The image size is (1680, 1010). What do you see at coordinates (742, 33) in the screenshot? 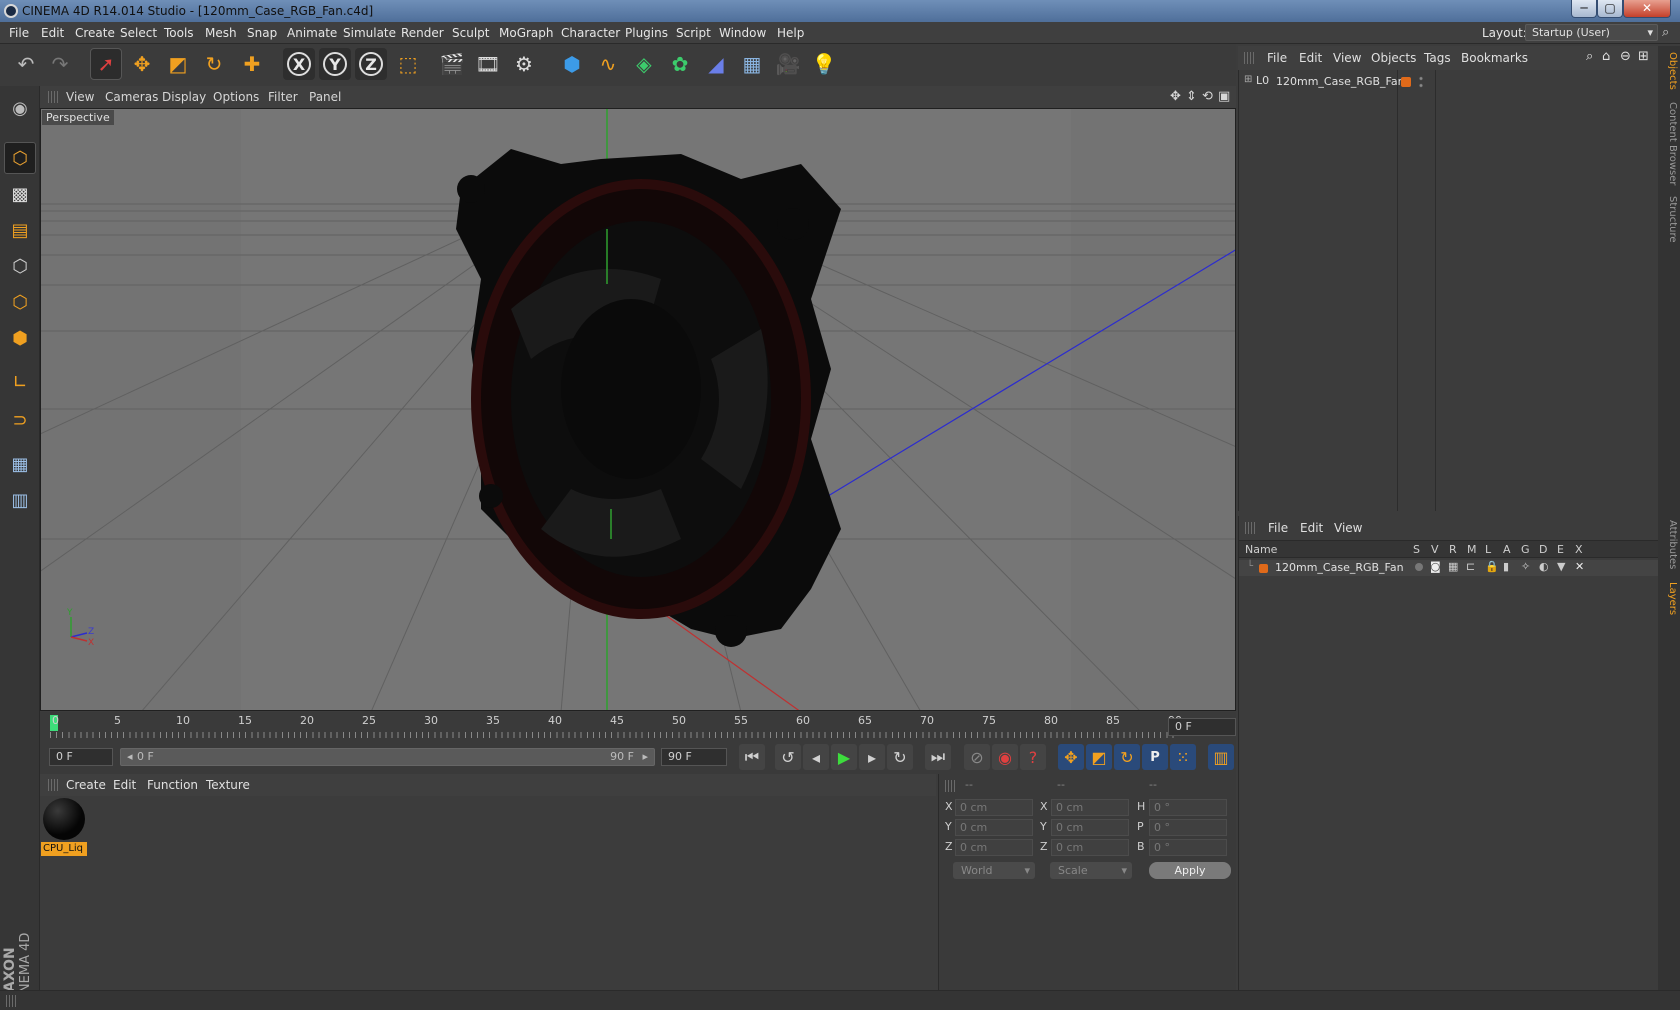
I see `menu-window: Window` at bounding box center [742, 33].